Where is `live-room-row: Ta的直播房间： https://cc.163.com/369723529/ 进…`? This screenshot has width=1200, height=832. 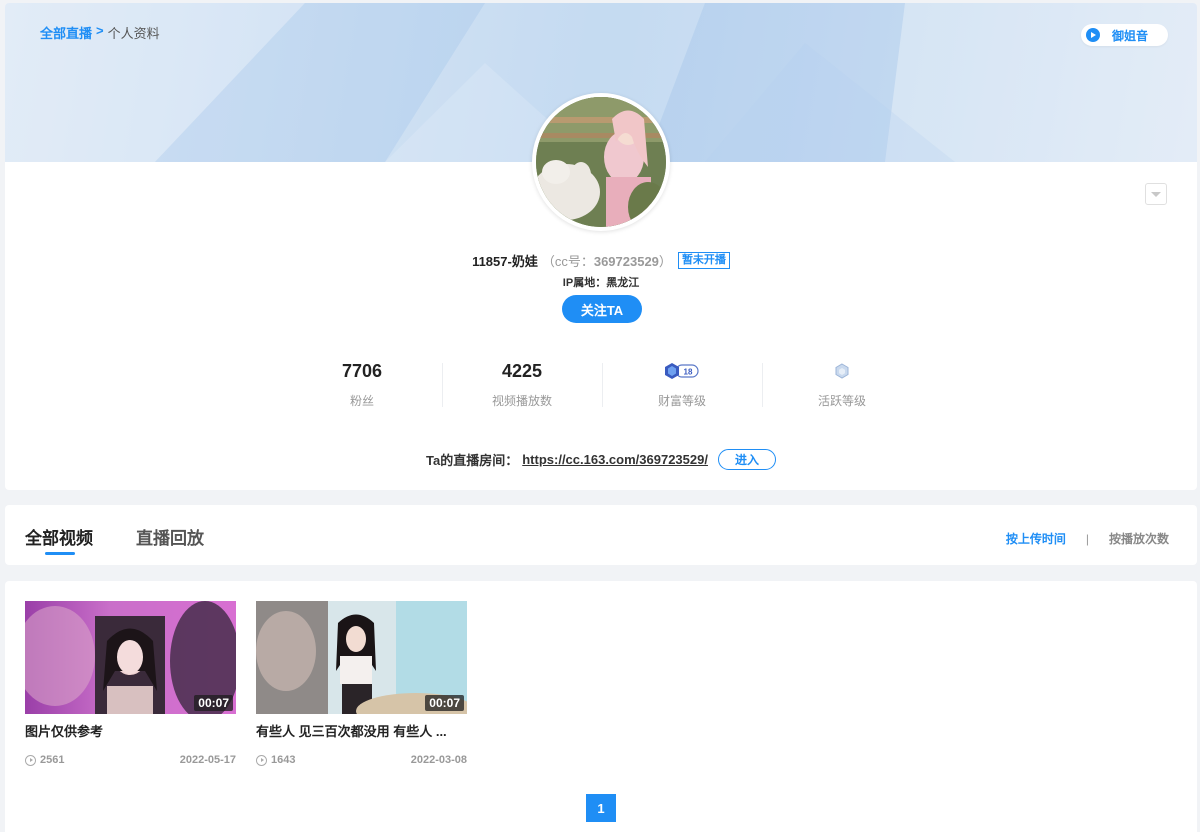 live-room-row: Ta的直播房间： https://cc.163.com/369723529/ 进… is located at coordinates (601, 459).